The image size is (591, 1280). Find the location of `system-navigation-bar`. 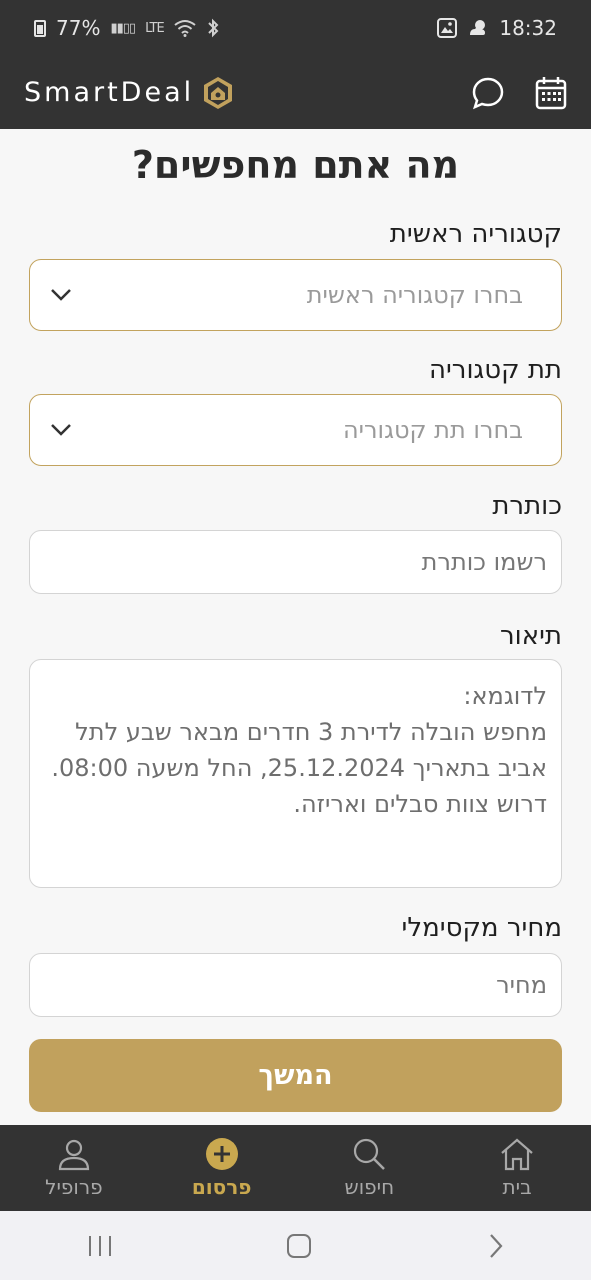

system-navigation-bar is located at coordinates (295, 1245).